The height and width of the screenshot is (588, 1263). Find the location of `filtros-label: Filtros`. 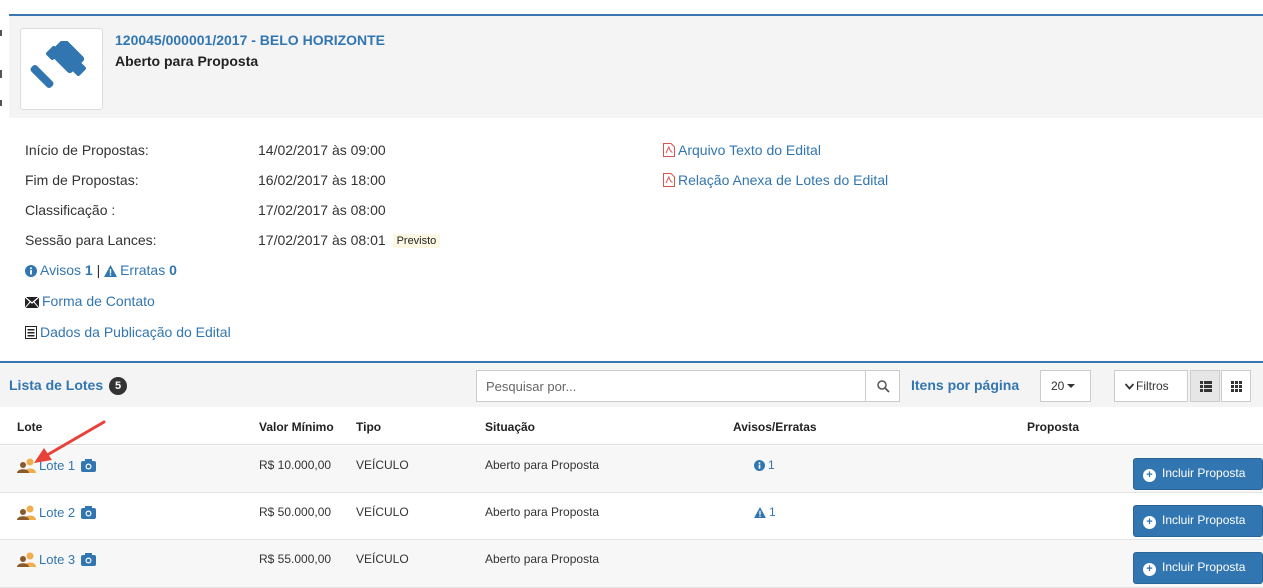

filtros-label: Filtros is located at coordinates (1152, 386).